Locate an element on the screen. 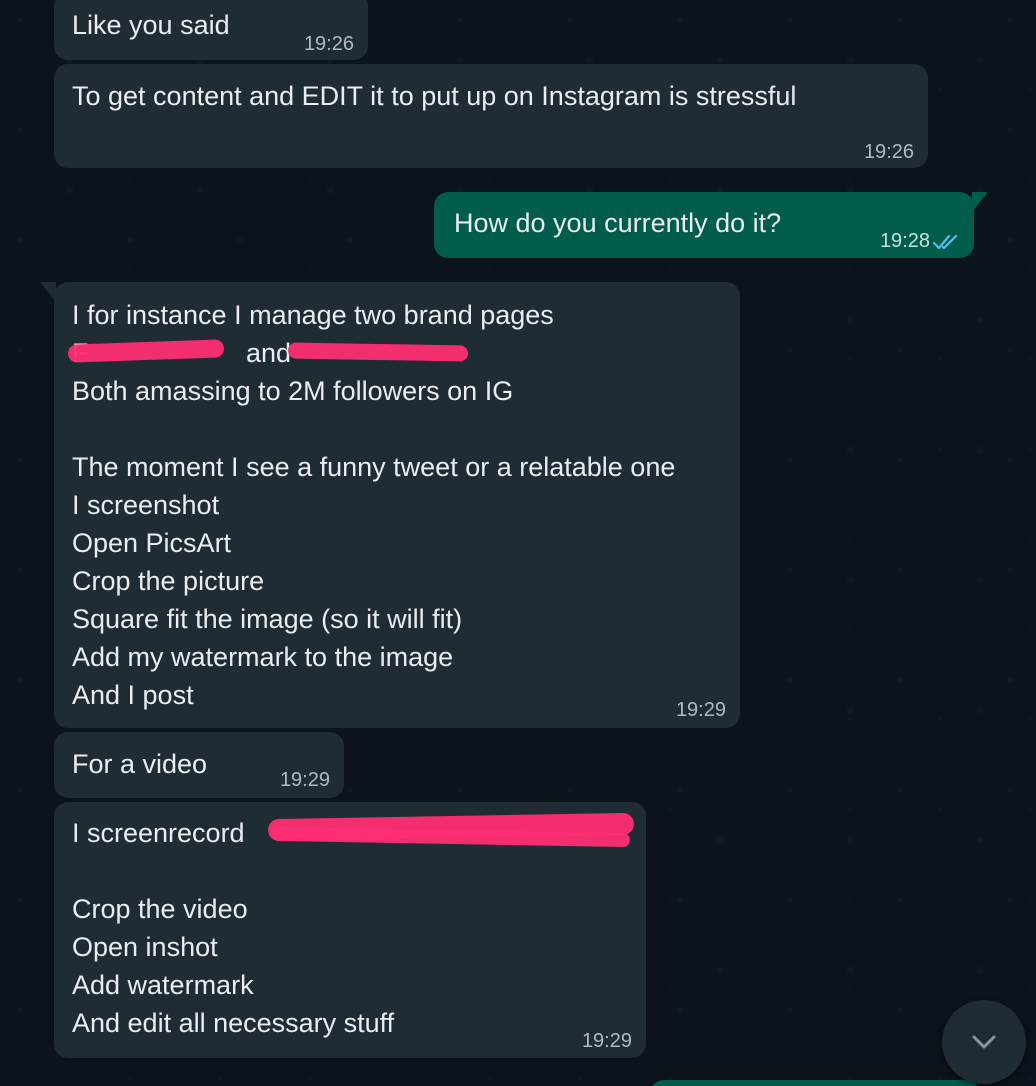 This screenshot has height=1086, width=1036. message-line: Add watermark is located at coordinates (163, 985).